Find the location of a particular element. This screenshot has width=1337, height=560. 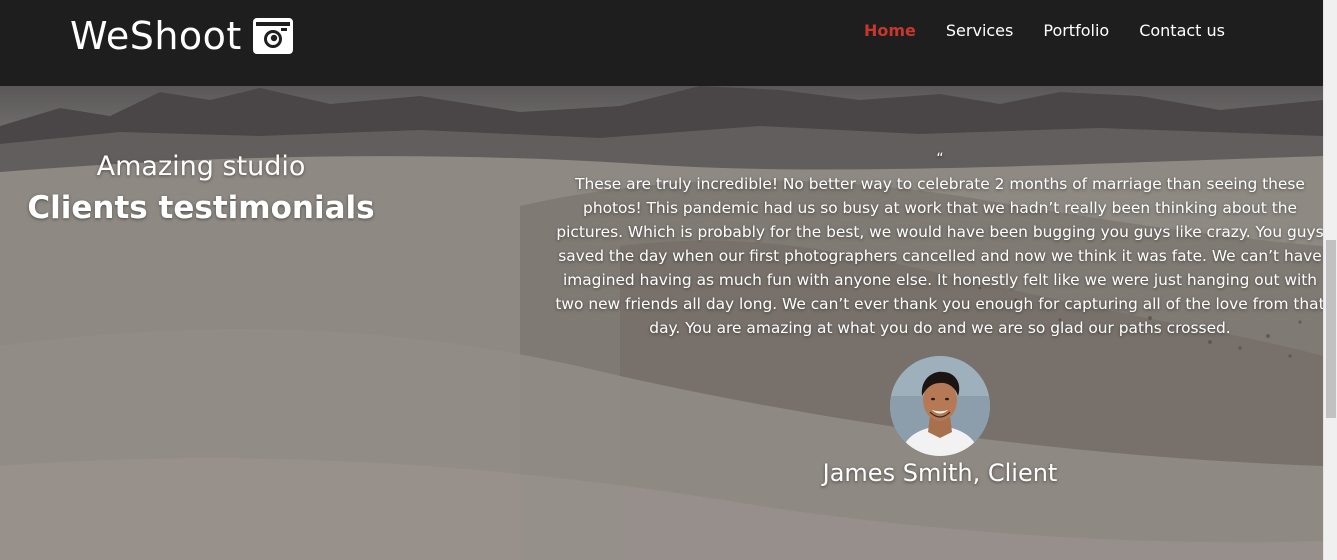

scrollbar-thumb is located at coordinates (1331, 329).